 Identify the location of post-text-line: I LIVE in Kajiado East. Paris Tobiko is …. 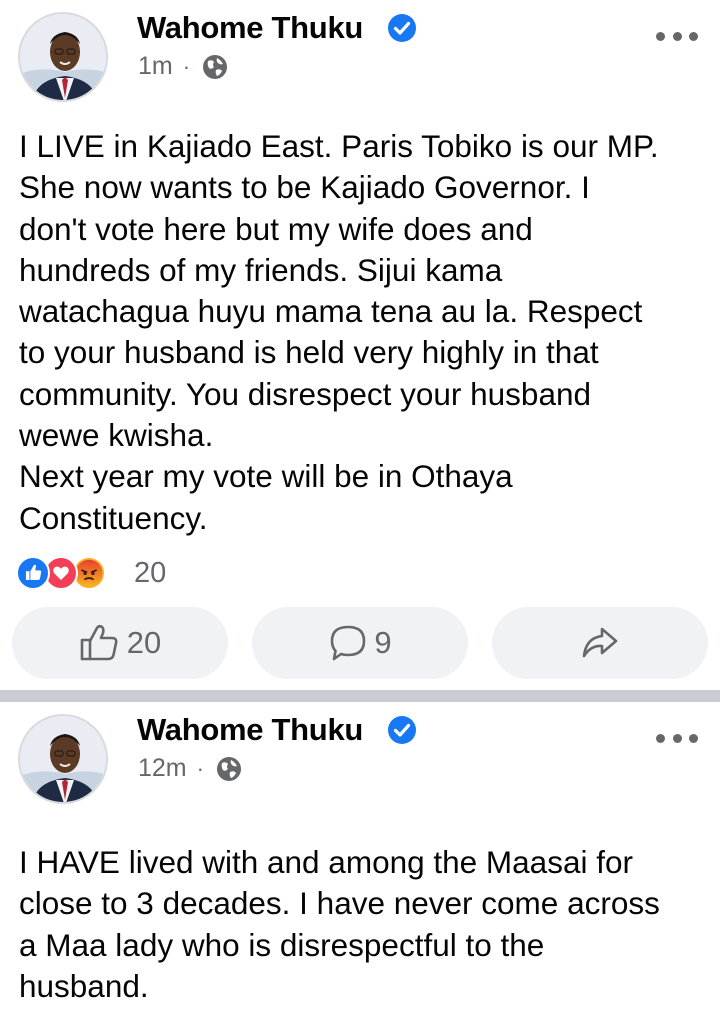
(339, 146).